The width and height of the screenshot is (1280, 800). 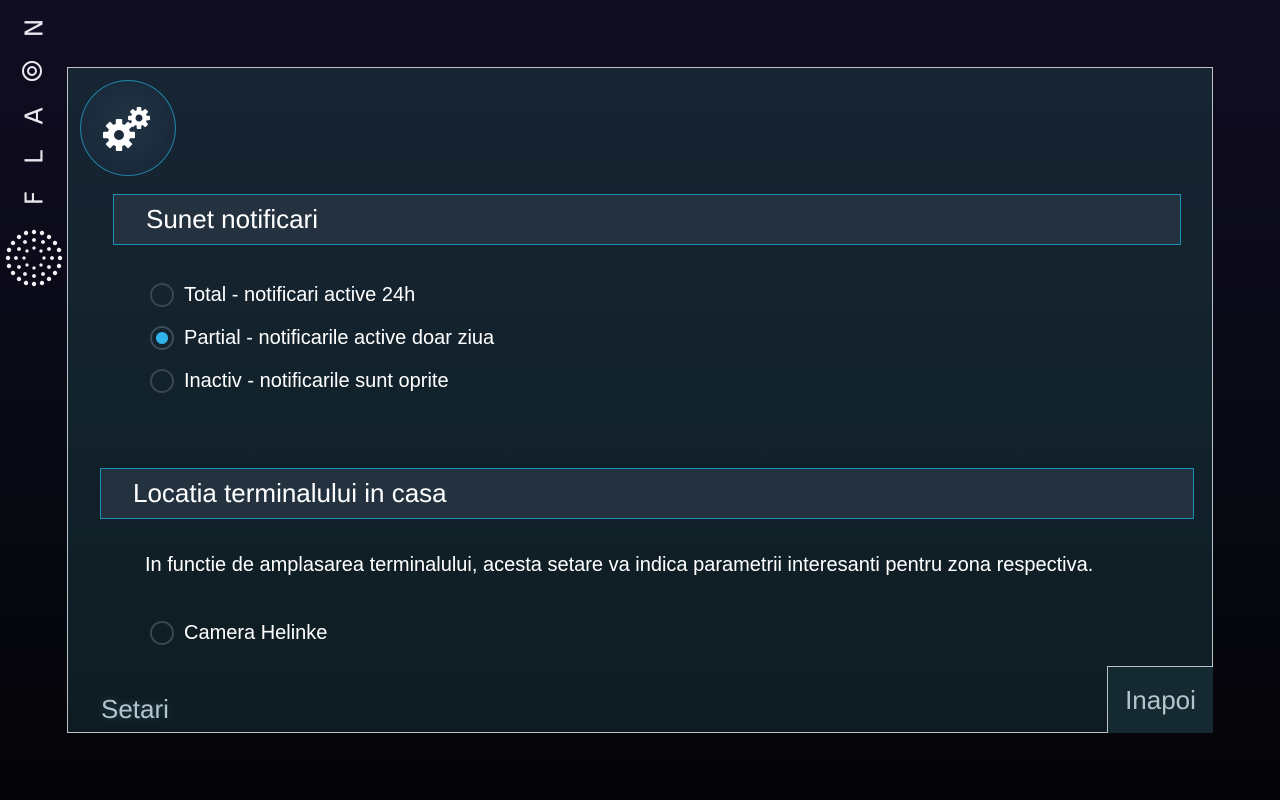 I want to click on radio-option-partial: Partial - notificarile active doar ziua, so click(x=322, y=338).